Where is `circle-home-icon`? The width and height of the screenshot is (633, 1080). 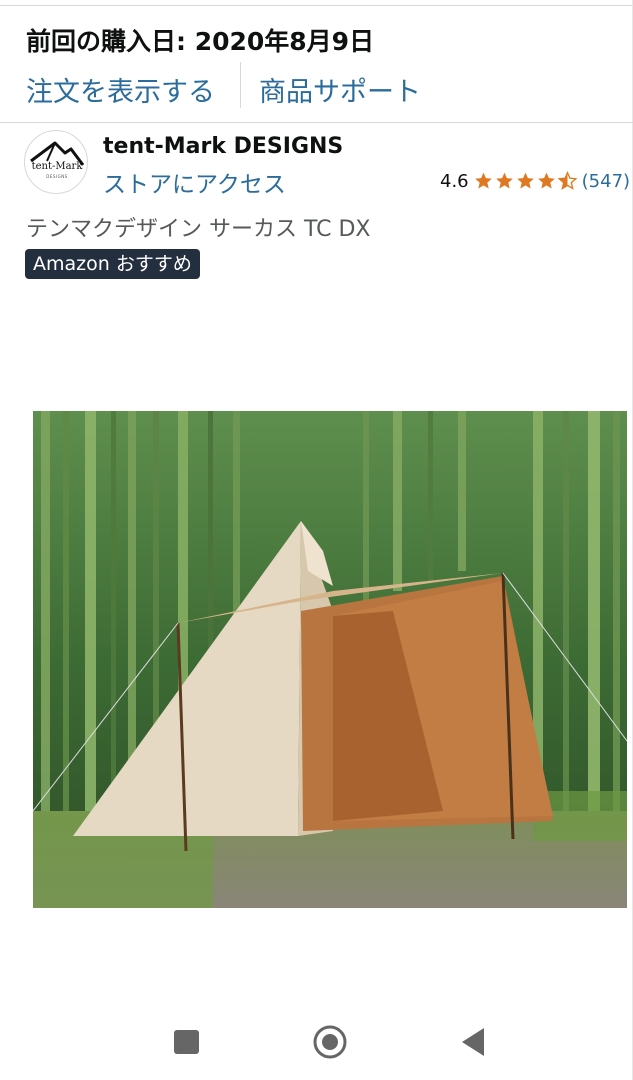 circle-home-icon is located at coordinates (330, 1042).